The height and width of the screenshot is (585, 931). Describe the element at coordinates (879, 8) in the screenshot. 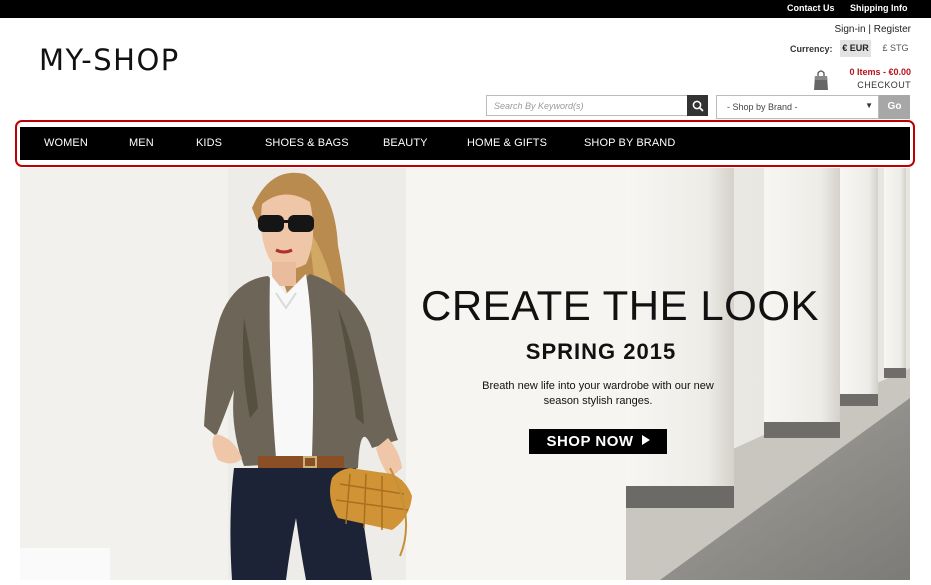

I see `shipping-info-link: Shipping Info` at that location.